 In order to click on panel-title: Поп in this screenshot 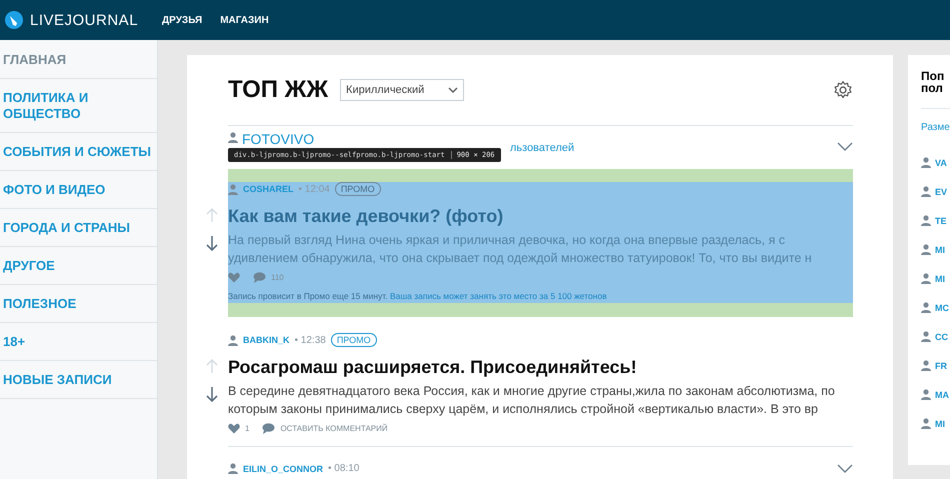, I will do `click(933, 76)`.